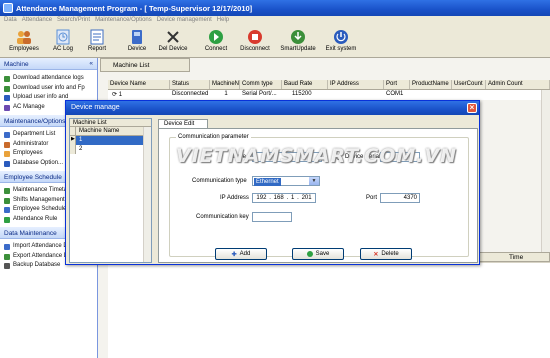 This screenshot has height=358, width=550. I want to click on ac-log-icon, so click(63, 37).